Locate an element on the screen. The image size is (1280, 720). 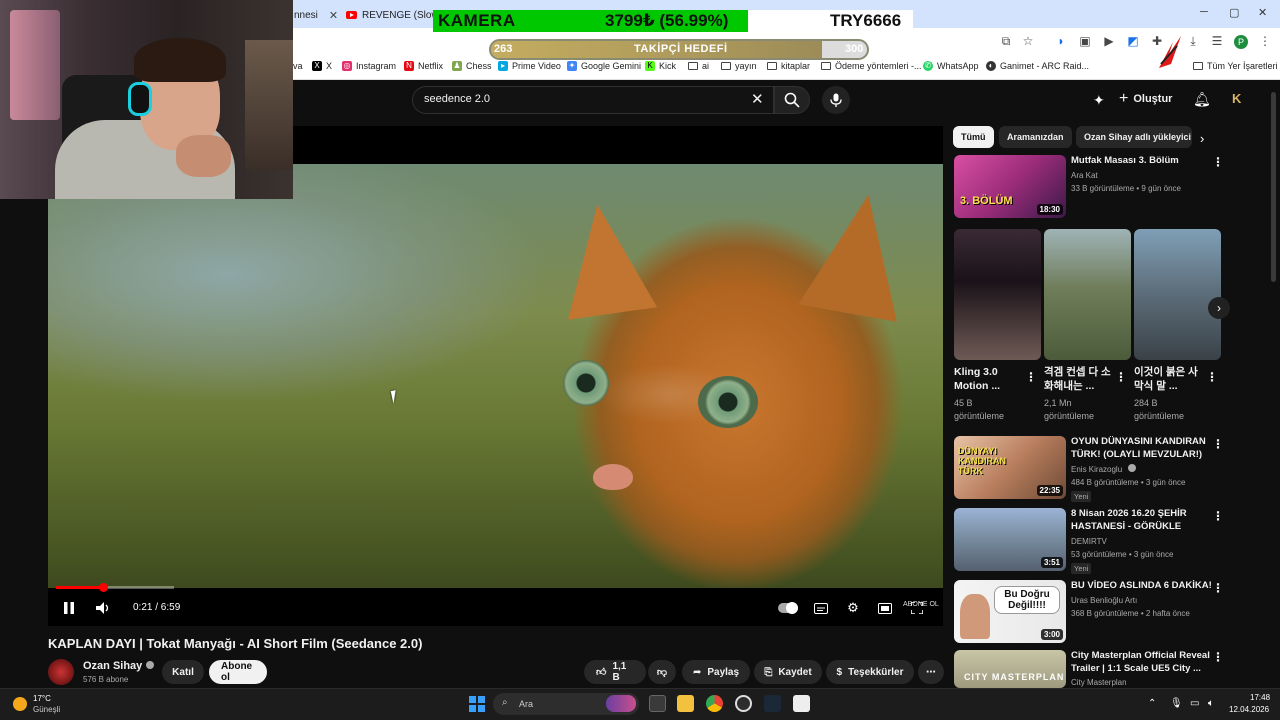
weather-sun-icon is located at coordinates (20, 704).